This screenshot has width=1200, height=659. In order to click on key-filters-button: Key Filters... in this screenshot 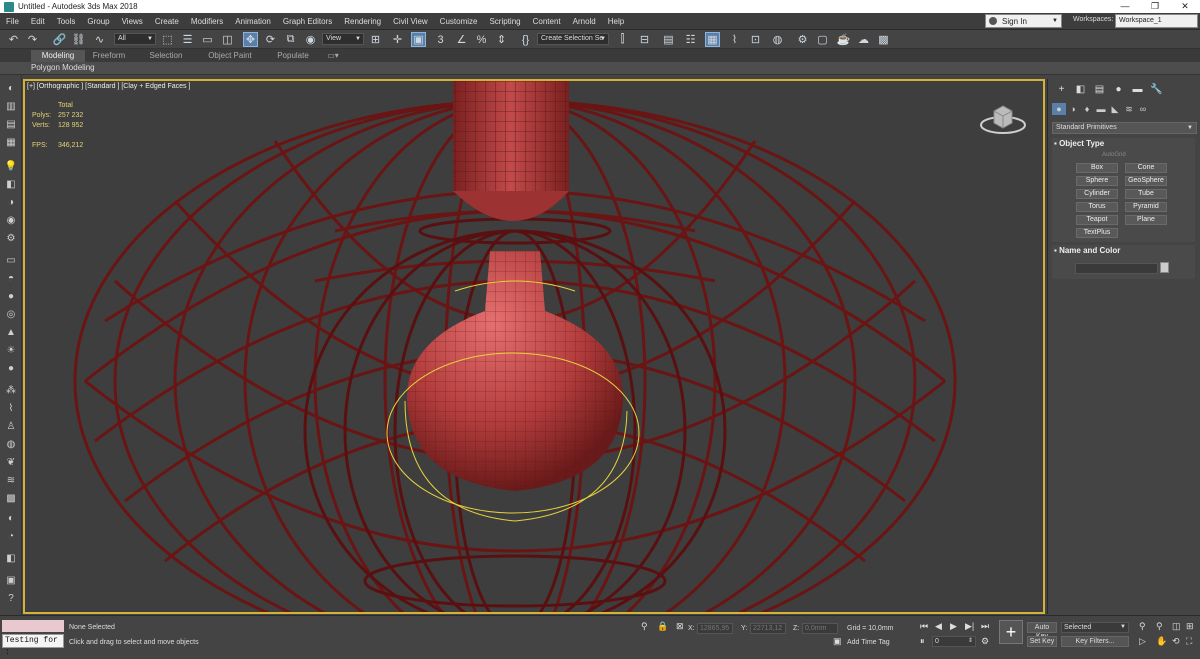, I will do `click(1095, 641)`.